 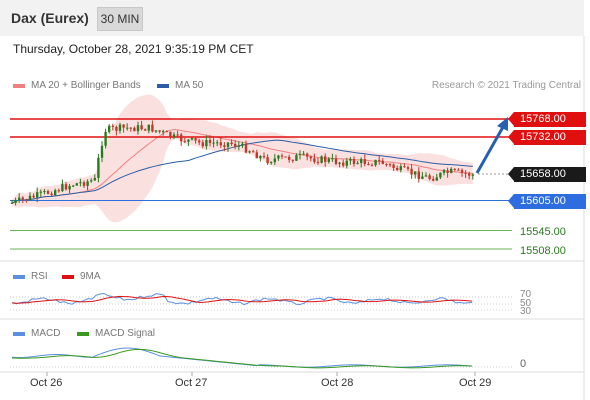 I want to click on date-label: Oct 27, so click(x=191, y=383).